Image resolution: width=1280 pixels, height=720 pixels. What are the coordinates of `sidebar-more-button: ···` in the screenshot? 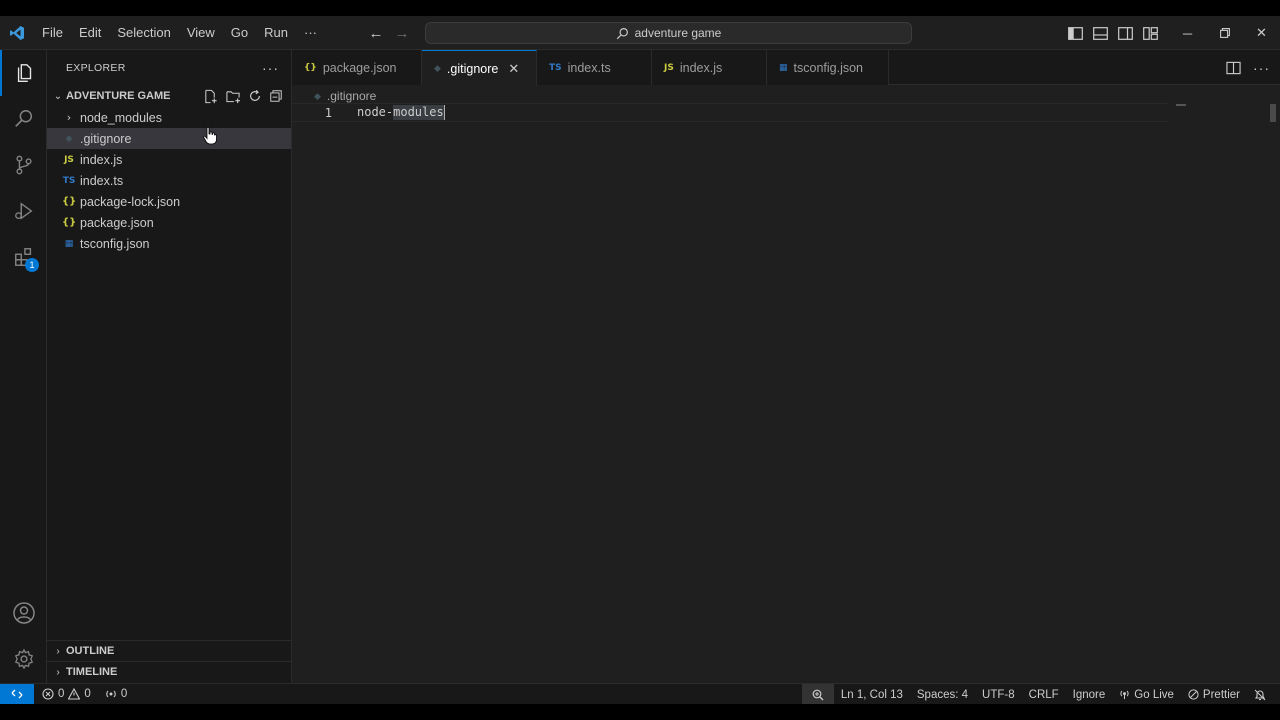 It's located at (270, 68).